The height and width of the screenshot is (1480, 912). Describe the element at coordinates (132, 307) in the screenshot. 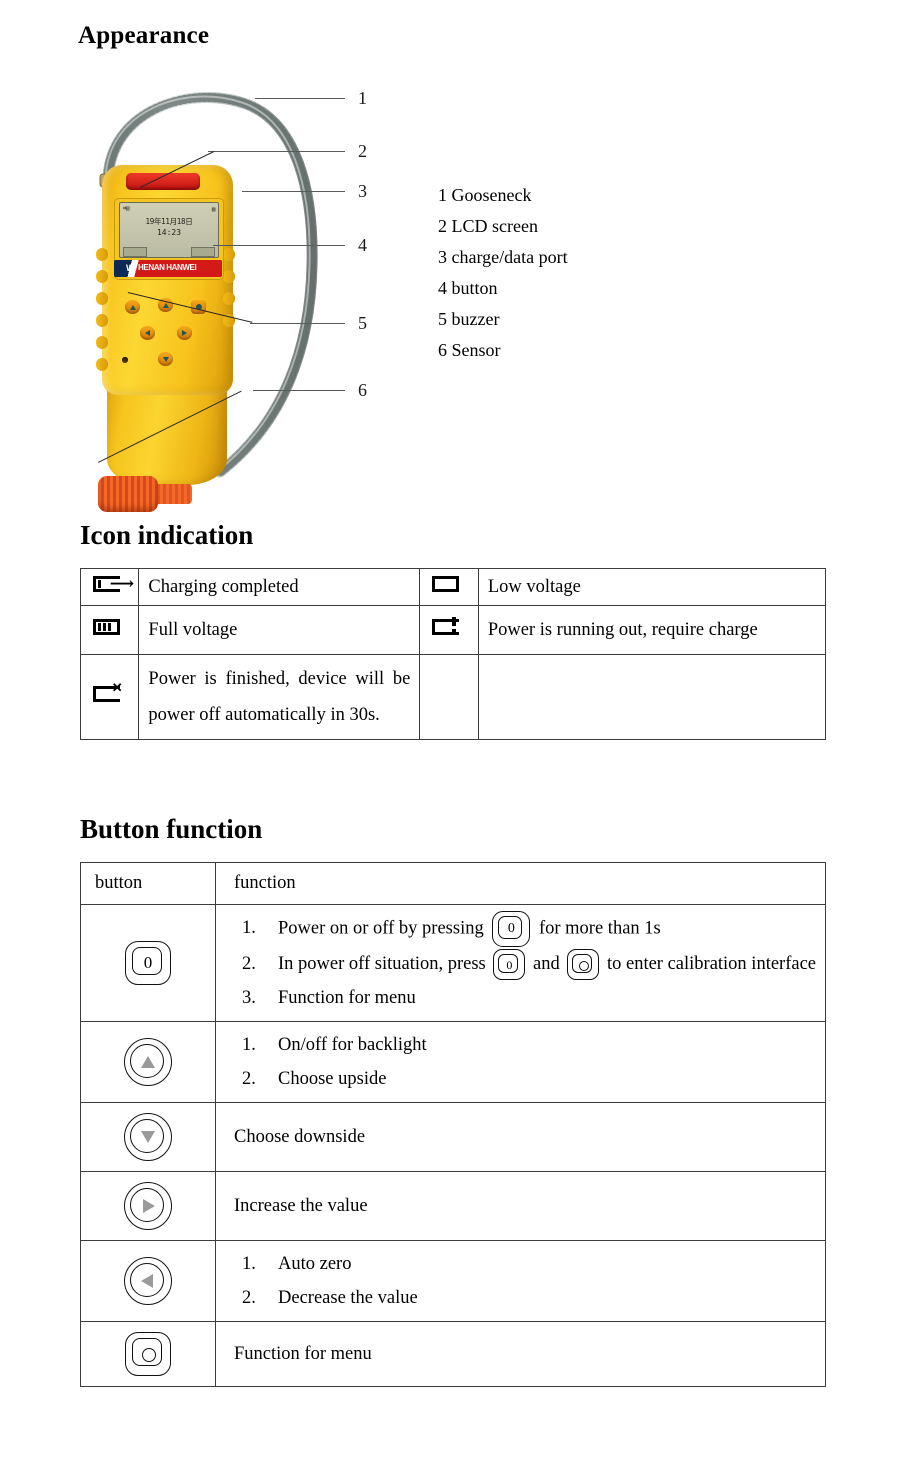

I see `device-key-backlight` at that location.